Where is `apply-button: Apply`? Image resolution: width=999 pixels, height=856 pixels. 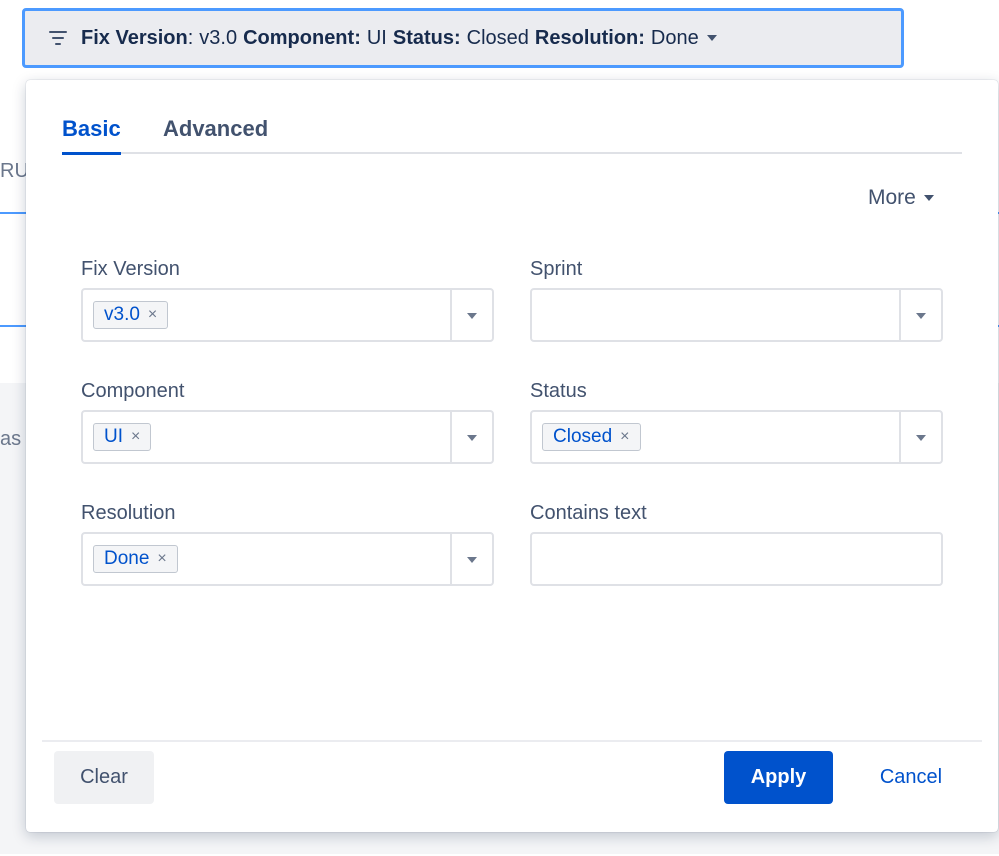 apply-button: Apply is located at coordinates (778, 777).